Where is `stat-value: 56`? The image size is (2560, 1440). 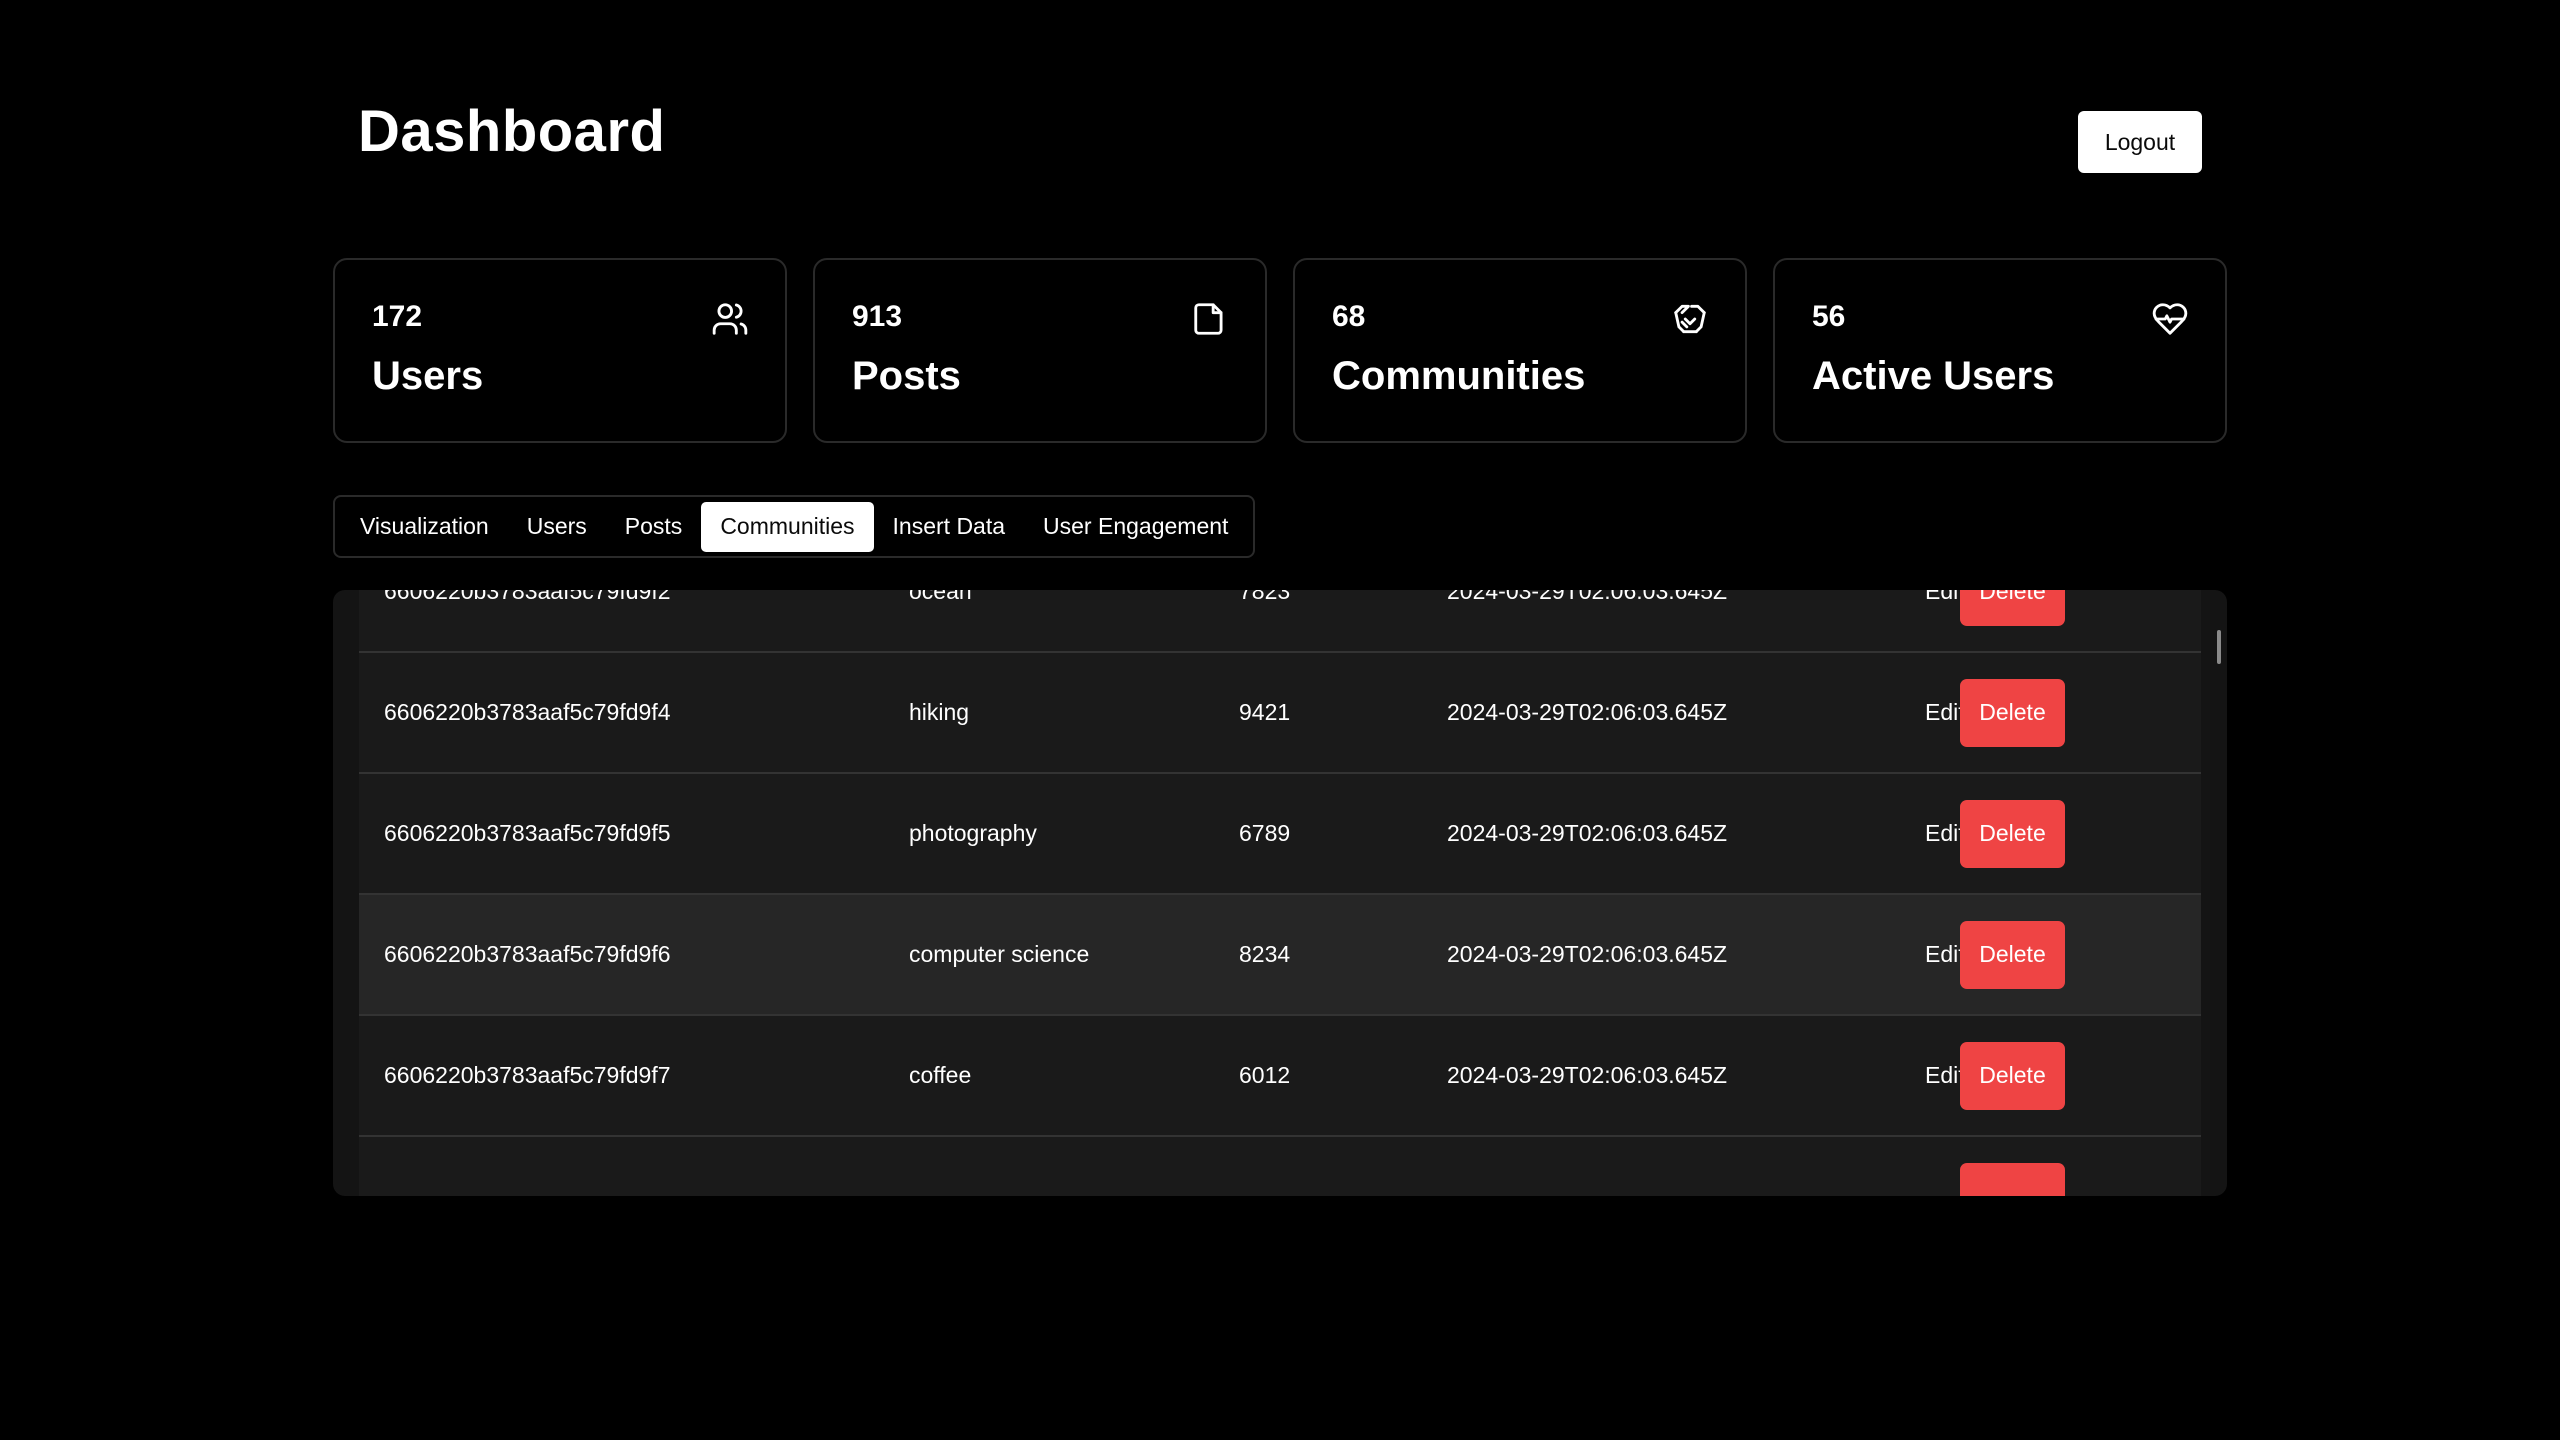 stat-value: 56 is located at coordinates (1829, 316).